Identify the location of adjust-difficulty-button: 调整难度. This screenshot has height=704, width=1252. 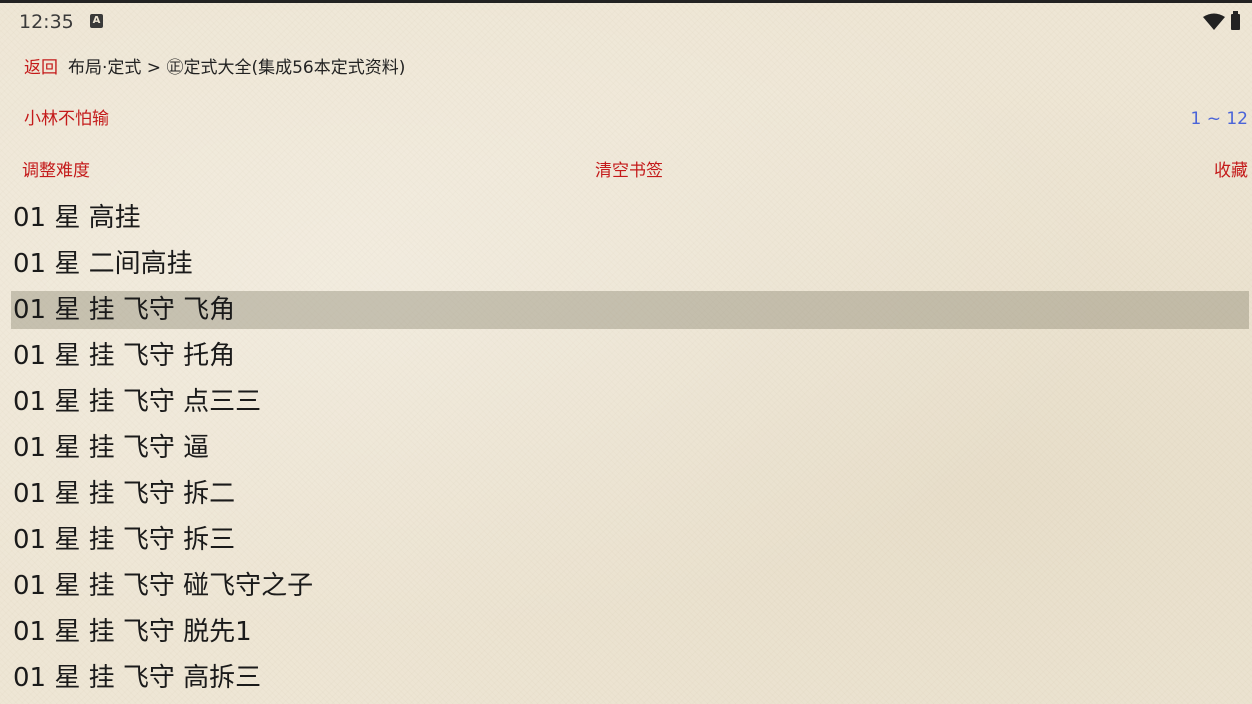
(56, 171).